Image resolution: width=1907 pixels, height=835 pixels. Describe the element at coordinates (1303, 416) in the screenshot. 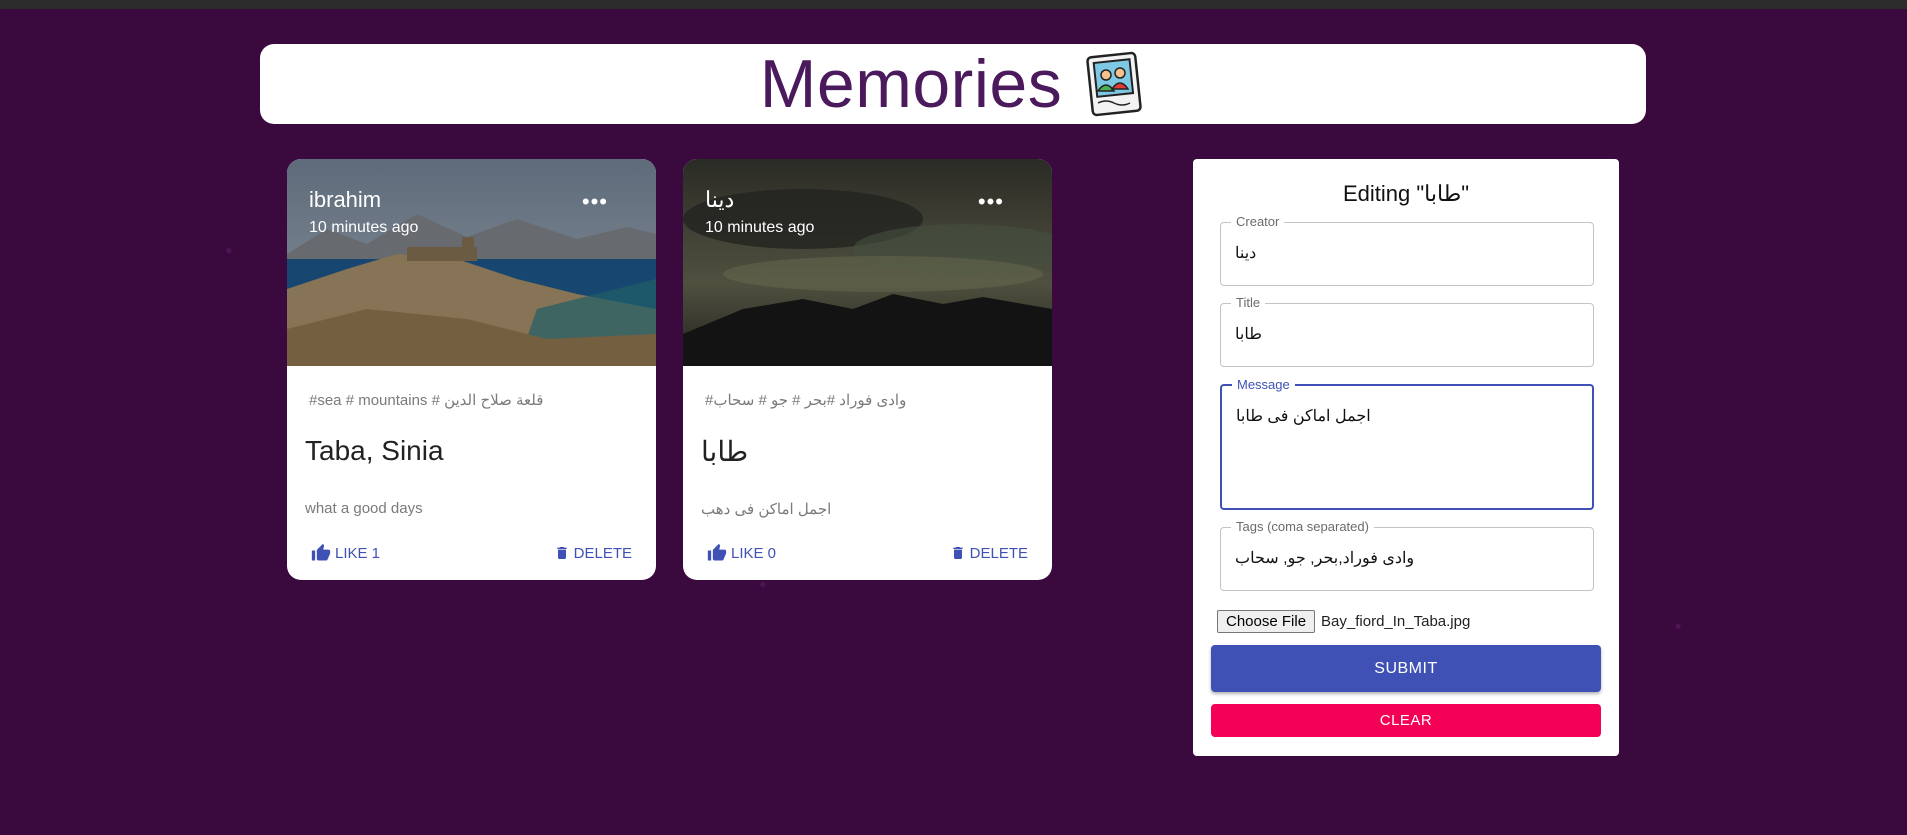

I see `message-value: اجمل اماكن فى طابا` at that location.